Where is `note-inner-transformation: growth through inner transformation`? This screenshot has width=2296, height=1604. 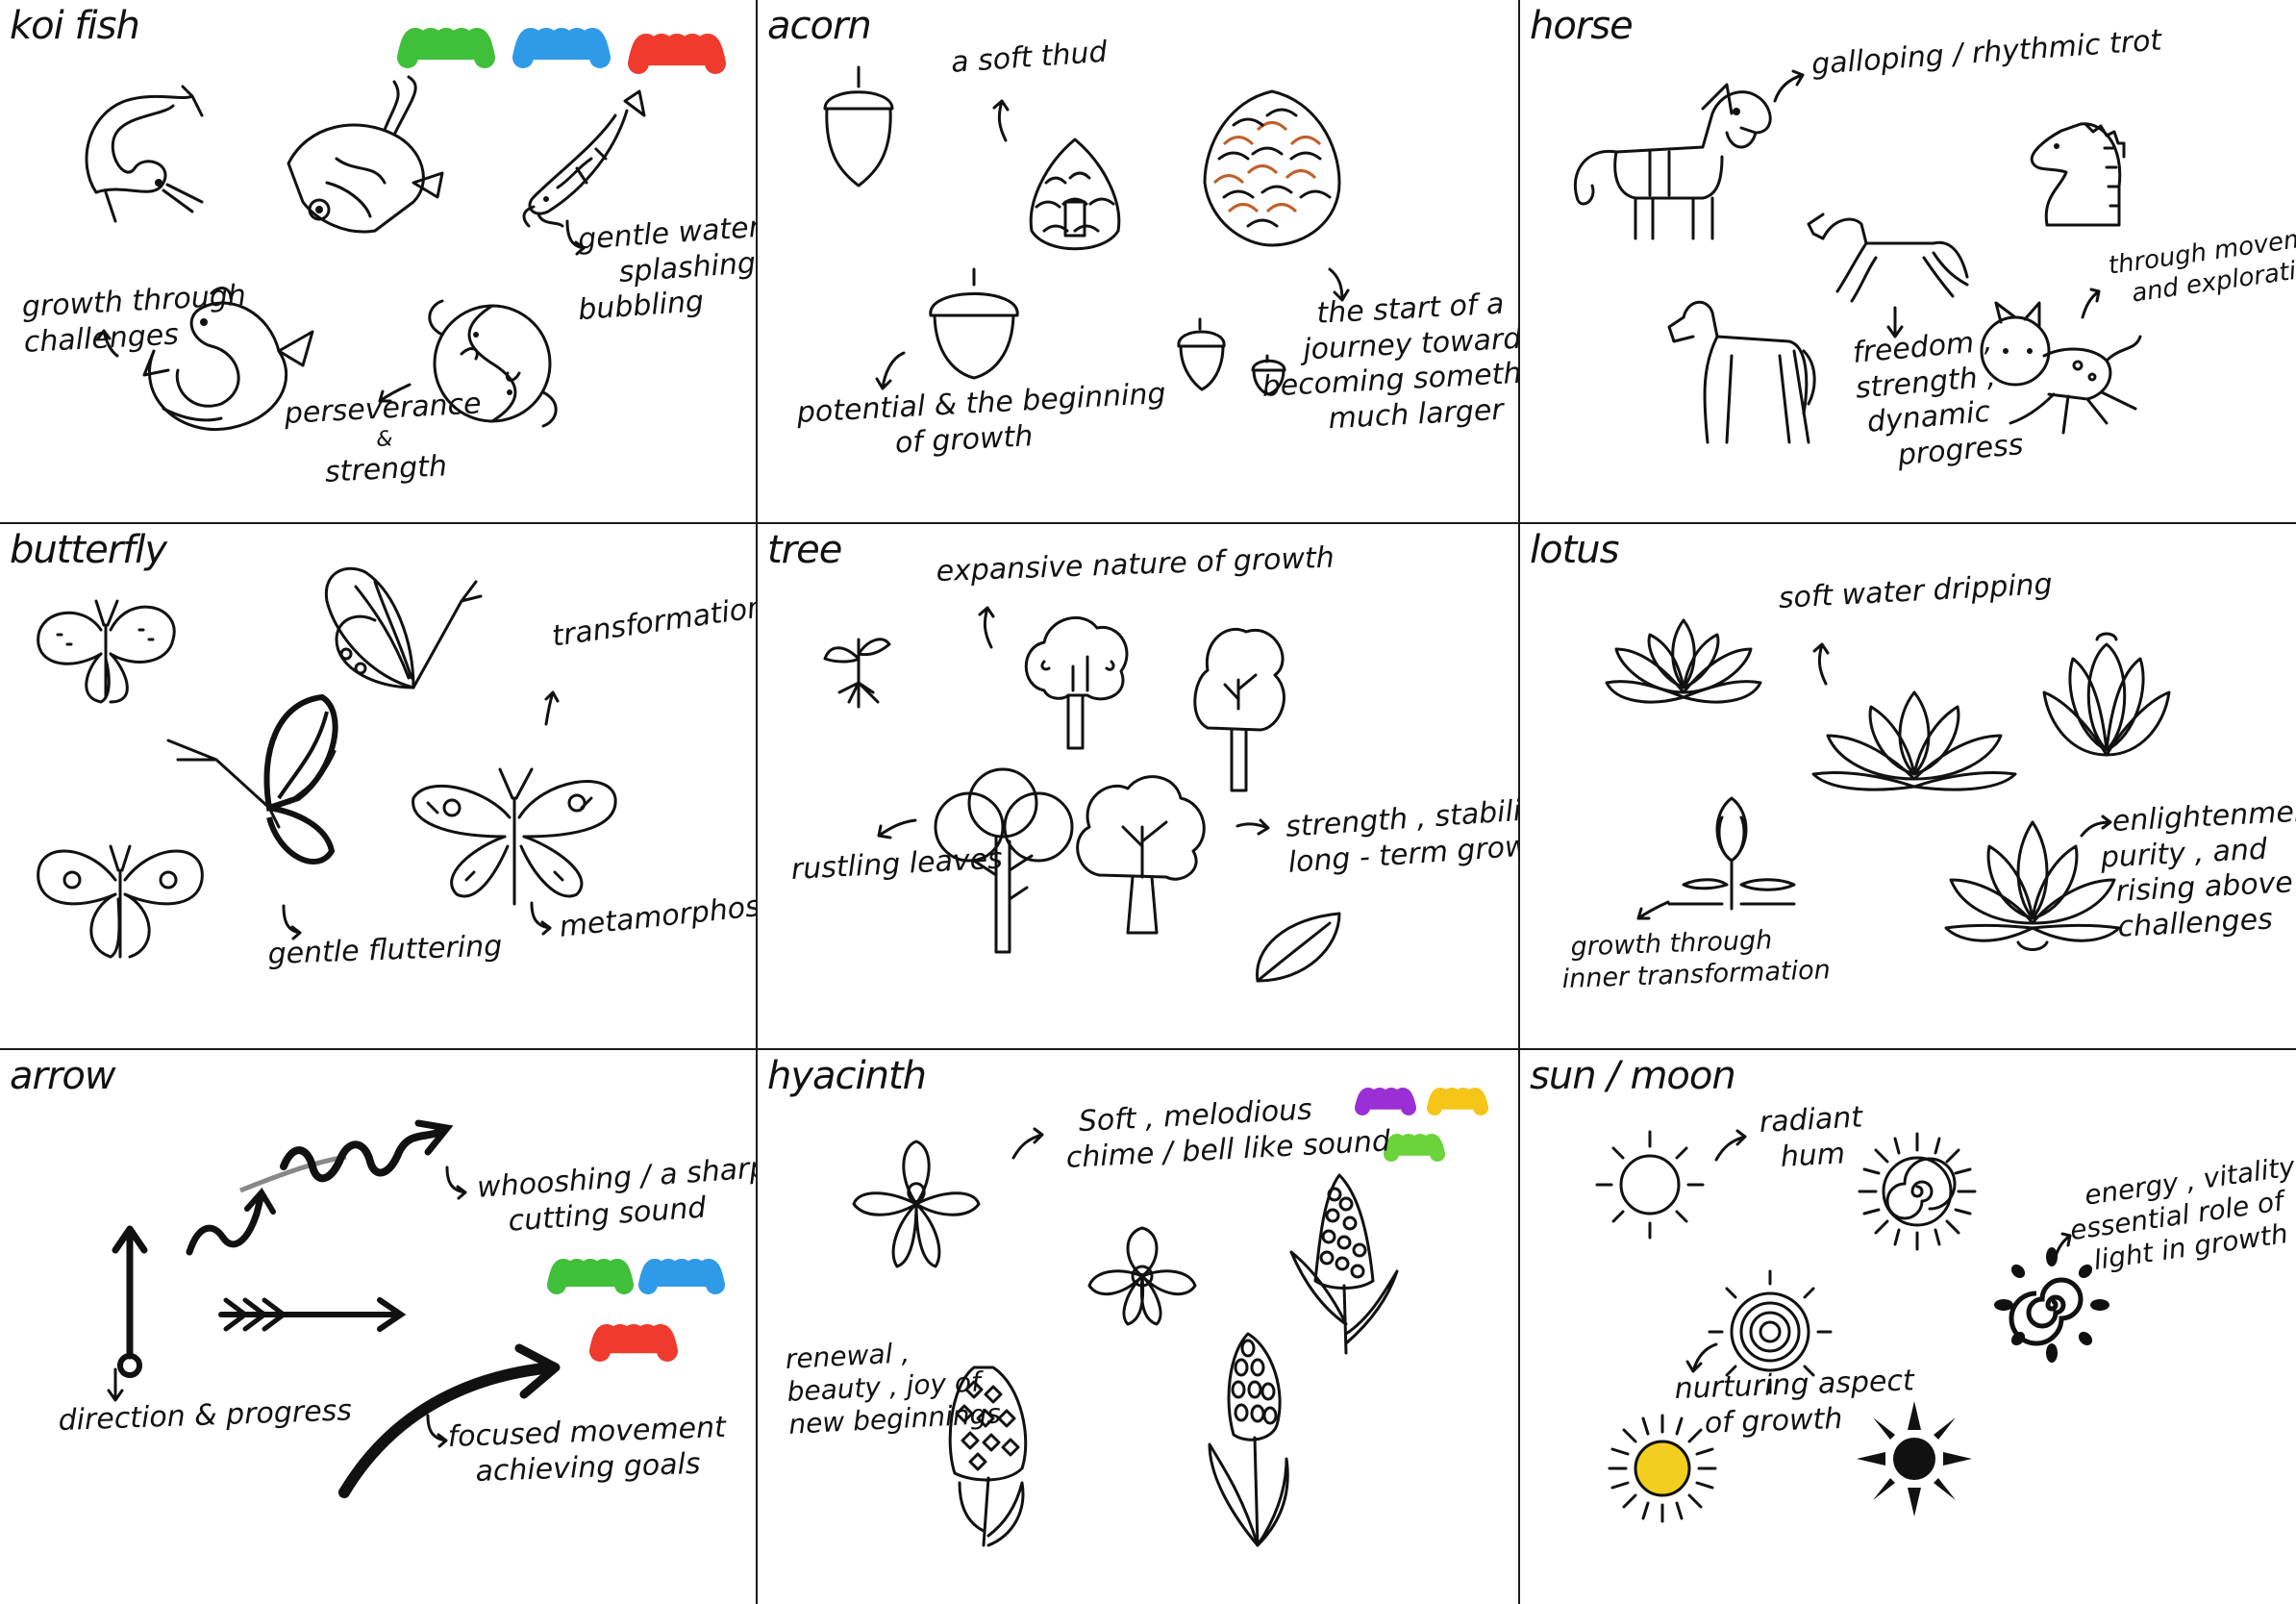
note-inner-transformation: growth through inner transformation is located at coordinates (1696, 959).